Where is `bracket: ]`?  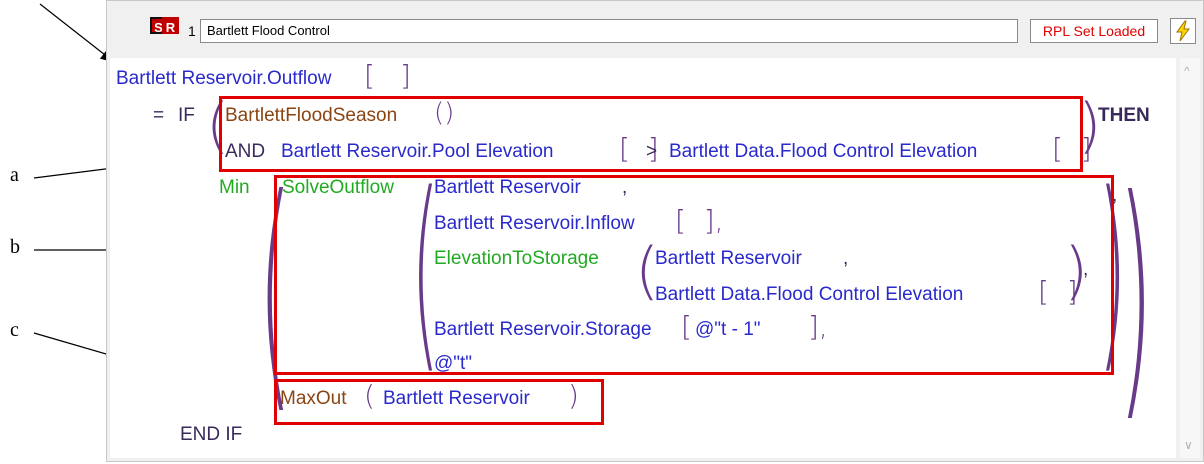 bracket: ] is located at coordinates (405, 75).